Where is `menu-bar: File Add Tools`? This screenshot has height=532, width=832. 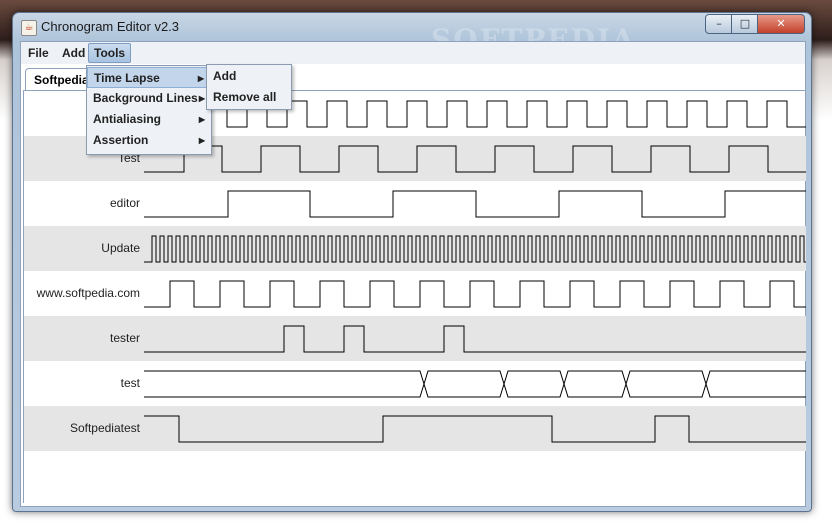
menu-bar: File Add Tools is located at coordinates (413, 53).